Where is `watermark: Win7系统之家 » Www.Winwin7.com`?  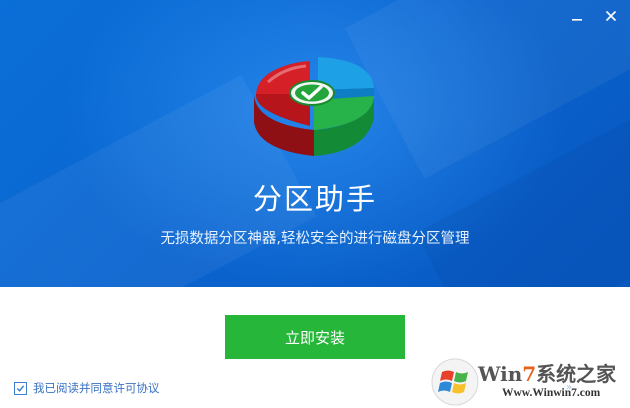
watermark: Win7系统之家 » Www.Winwin7.com is located at coordinates (530, 381).